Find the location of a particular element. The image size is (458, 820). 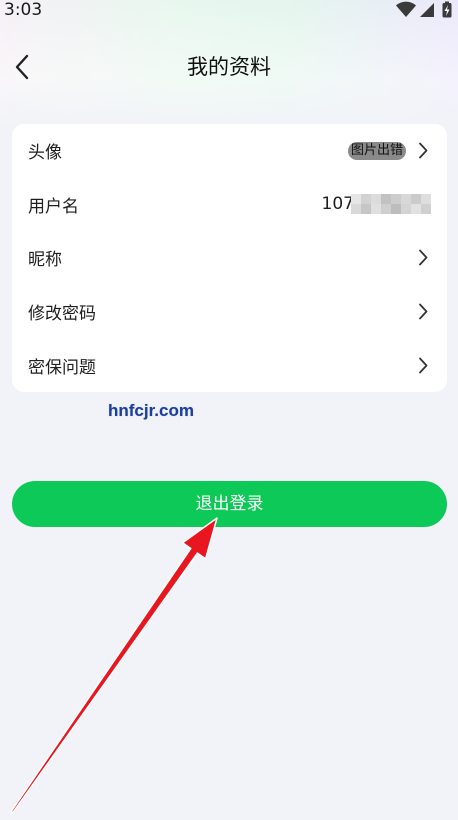

avatar-broken-image-badge: 图片出错 is located at coordinates (376, 150).